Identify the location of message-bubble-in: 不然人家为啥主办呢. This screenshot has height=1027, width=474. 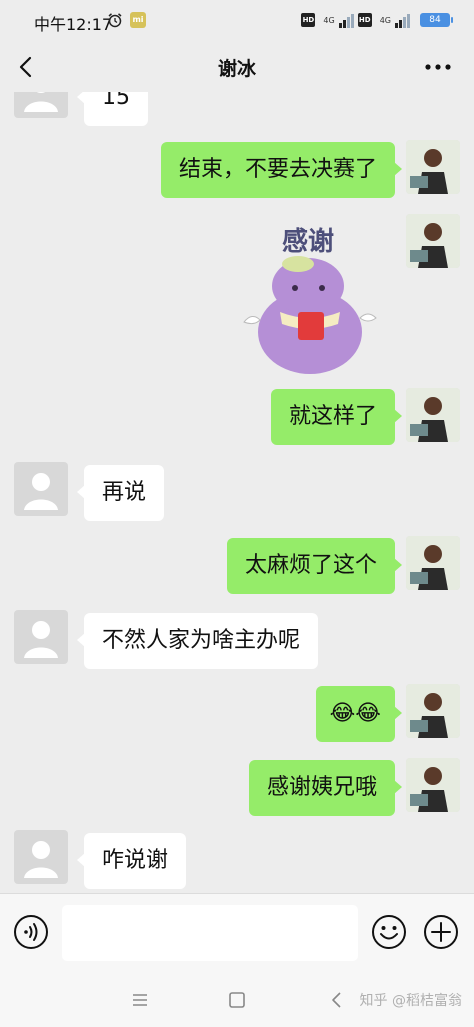
(197, 641).